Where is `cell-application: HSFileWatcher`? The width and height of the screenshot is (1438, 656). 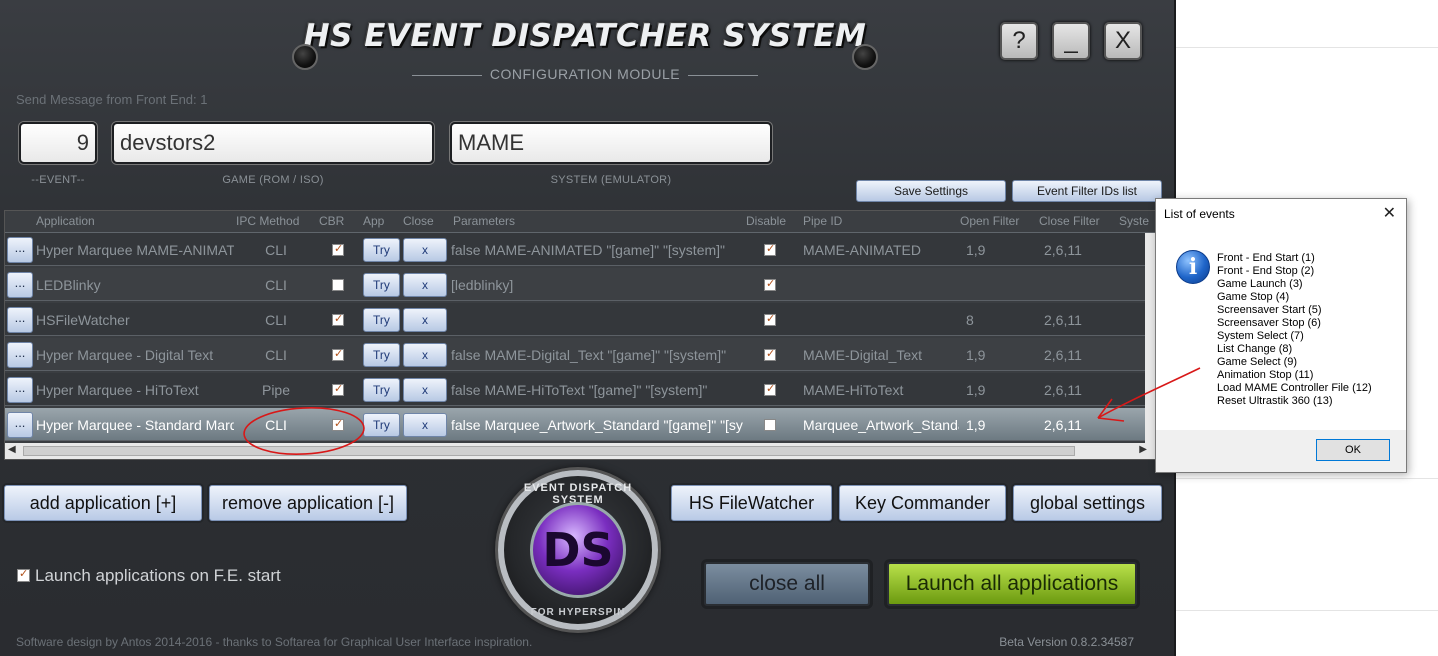 cell-application: HSFileWatcher is located at coordinates (83, 320).